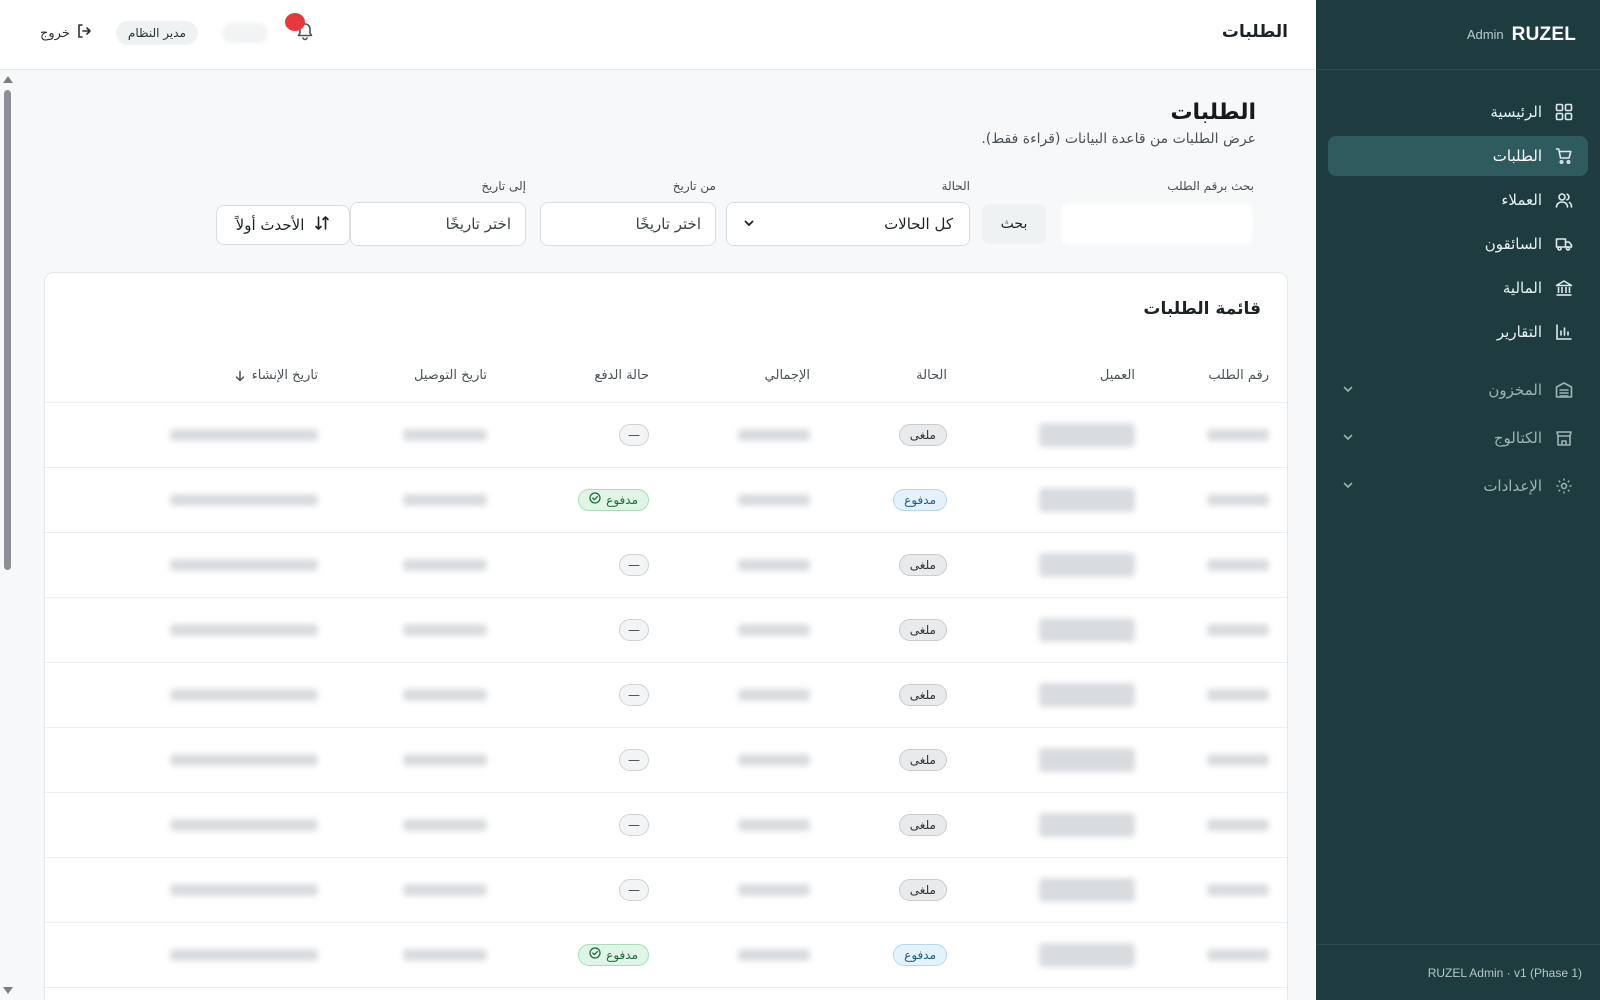 This screenshot has height=1000, width=1600. Describe the element at coordinates (1458, 112) in the screenshot. I see `sidebar-item-home: الرئيسية` at that location.